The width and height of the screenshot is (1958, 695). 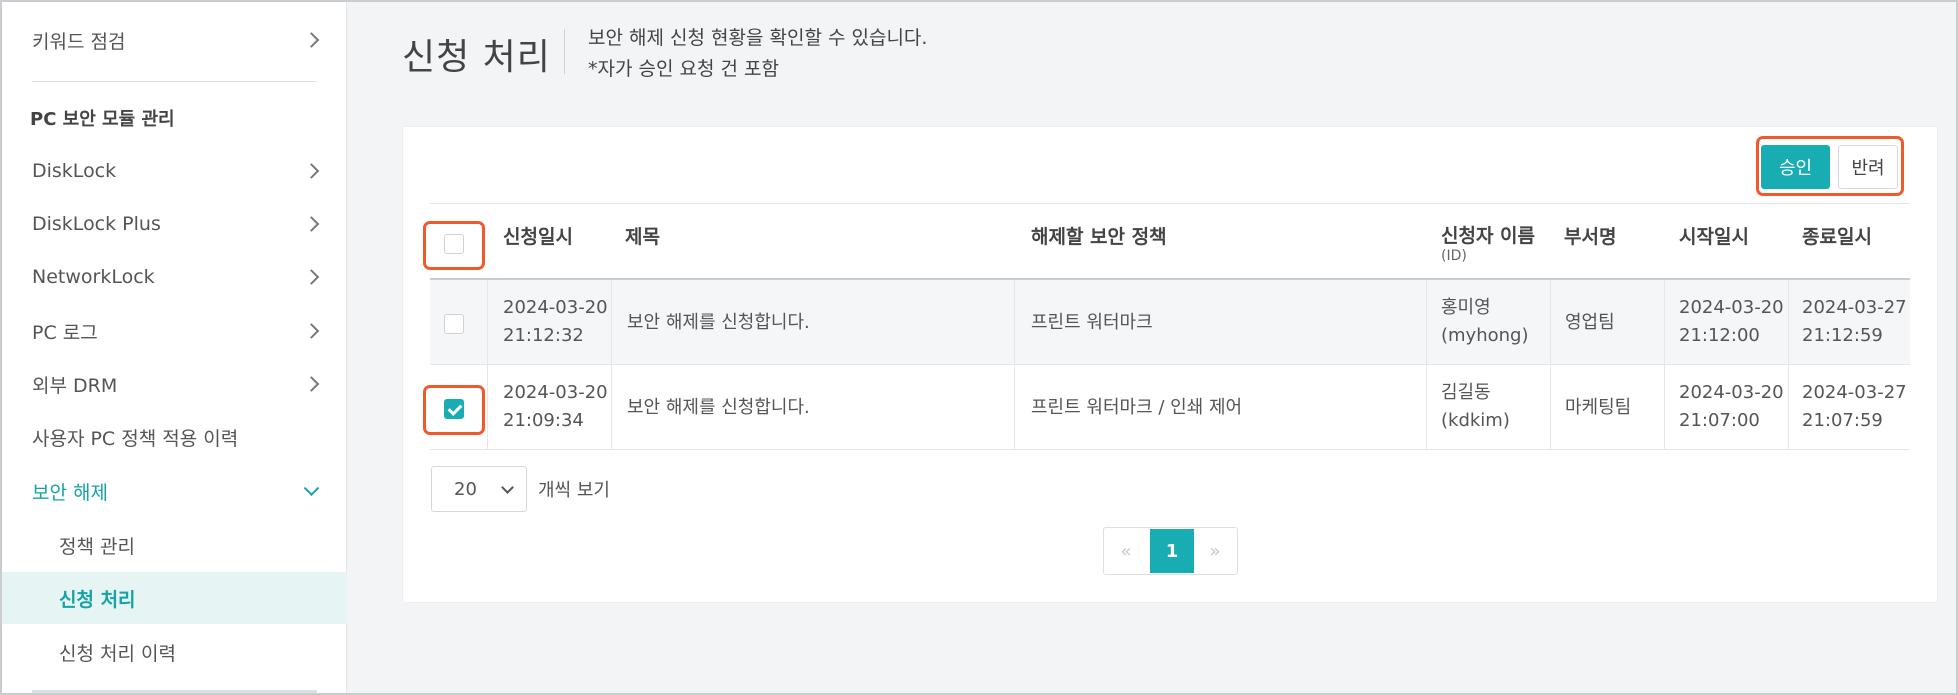 I want to click on row-applicant: 홍미영 (myhong), so click(x=1485, y=322).